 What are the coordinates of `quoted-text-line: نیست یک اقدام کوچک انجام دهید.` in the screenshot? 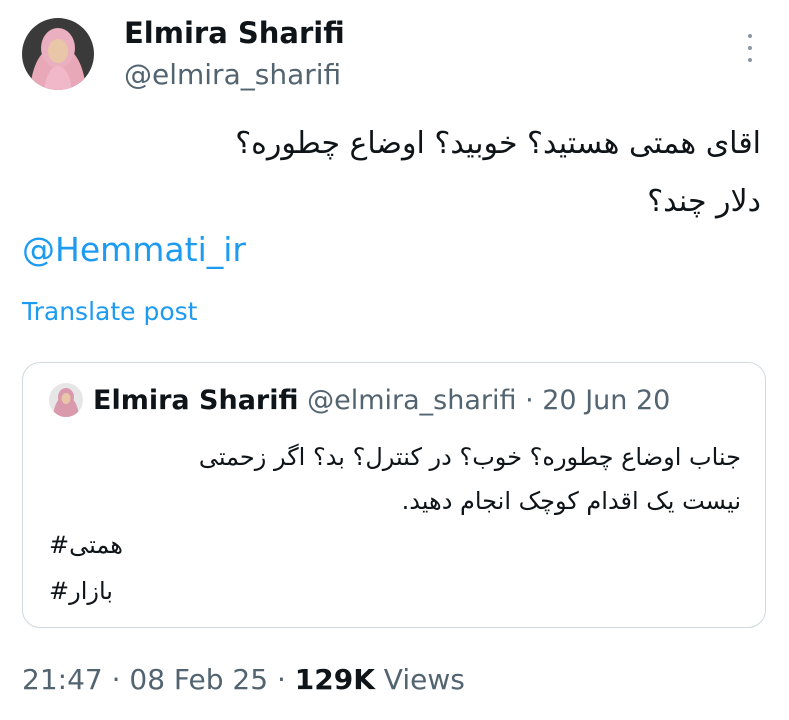 It's located at (571, 501).